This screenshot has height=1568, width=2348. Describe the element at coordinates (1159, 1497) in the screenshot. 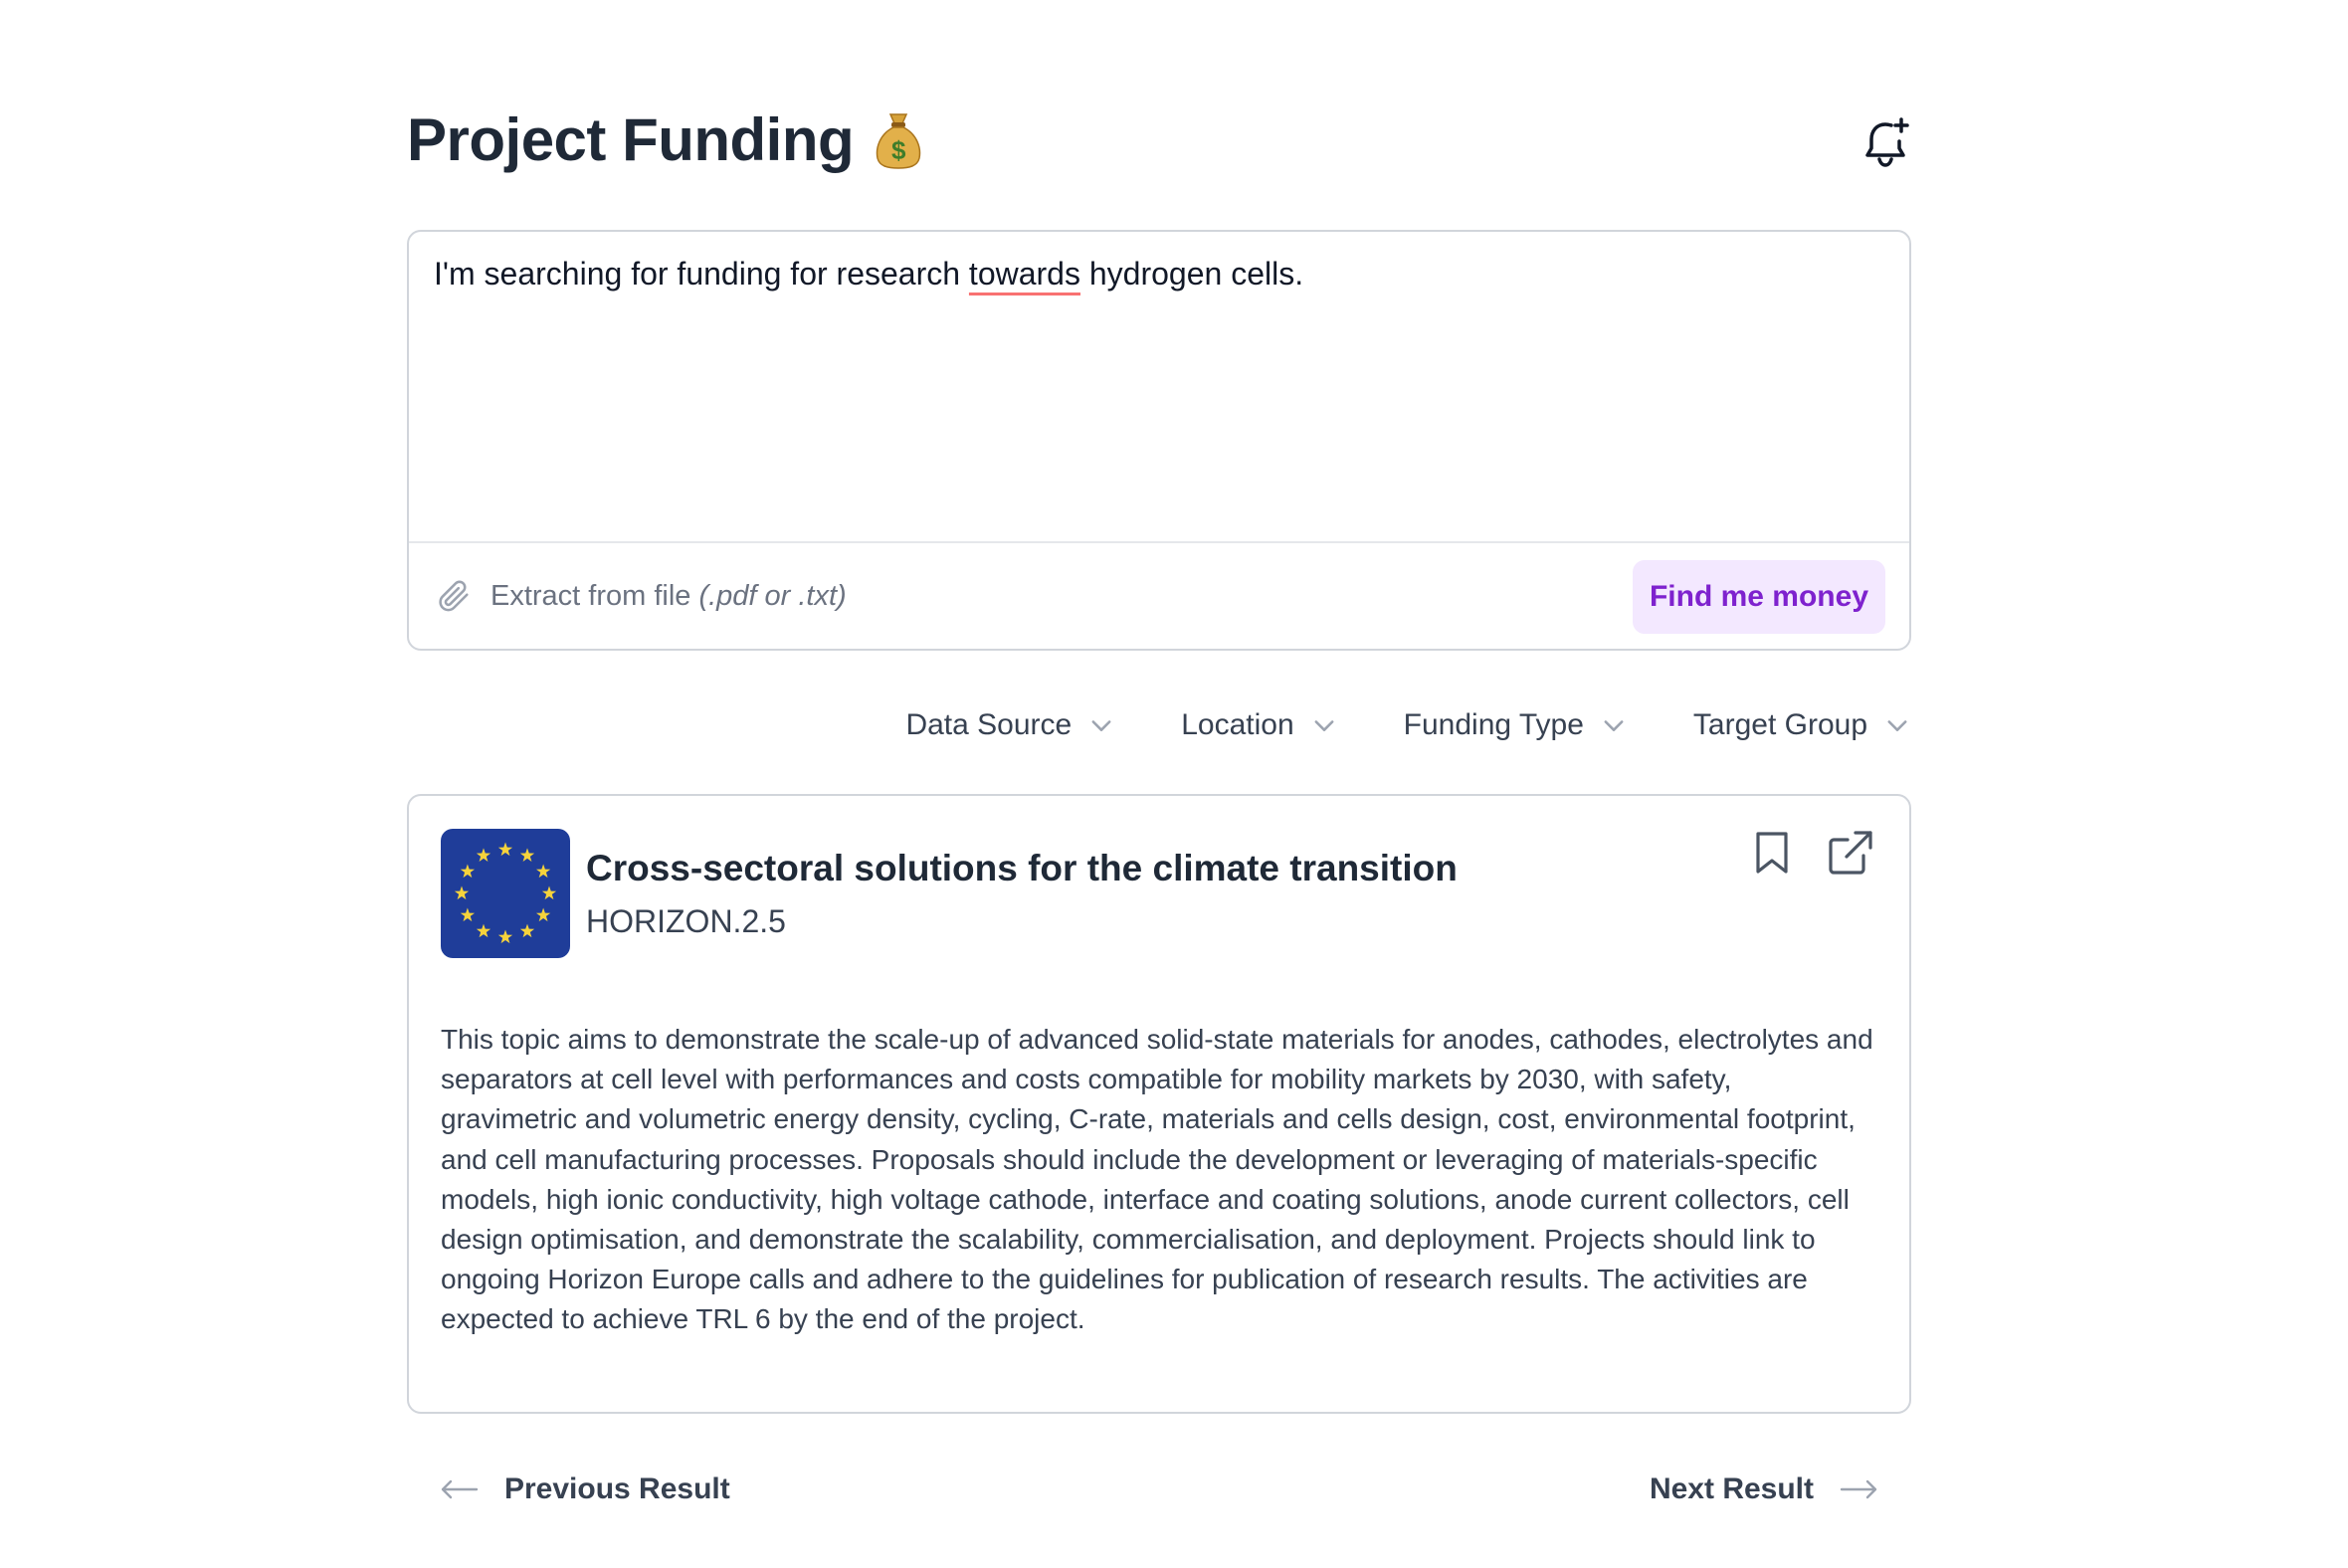

I see `result-pager: Previous Result Next Result` at that location.